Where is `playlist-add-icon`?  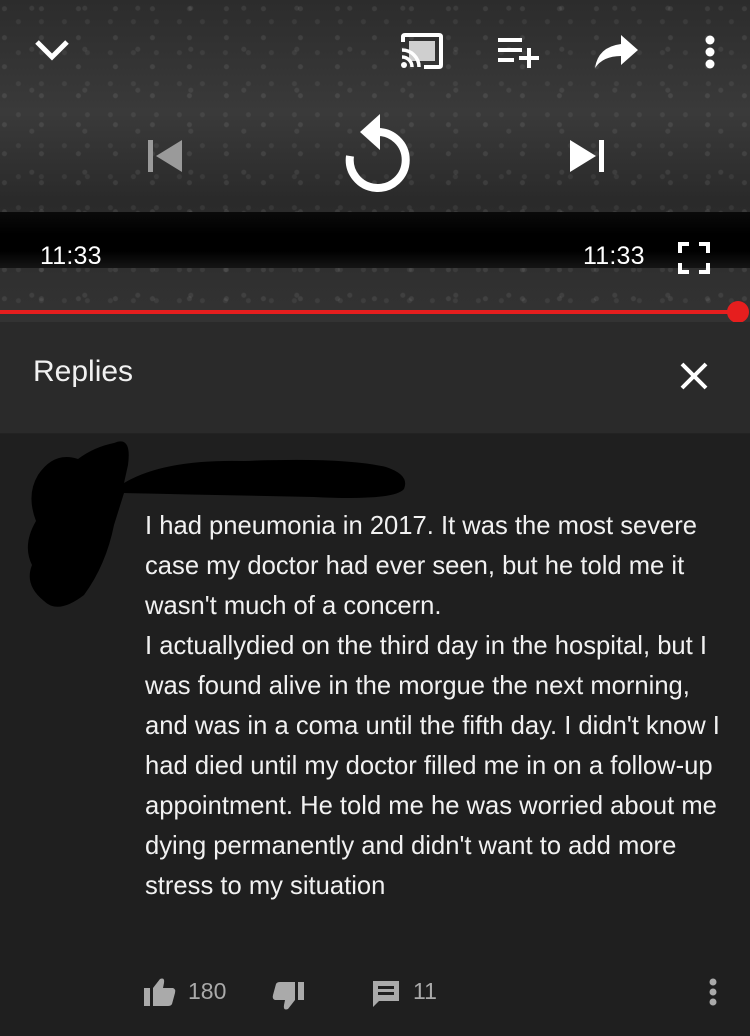 playlist-add-icon is located at coordinates (518, 53).